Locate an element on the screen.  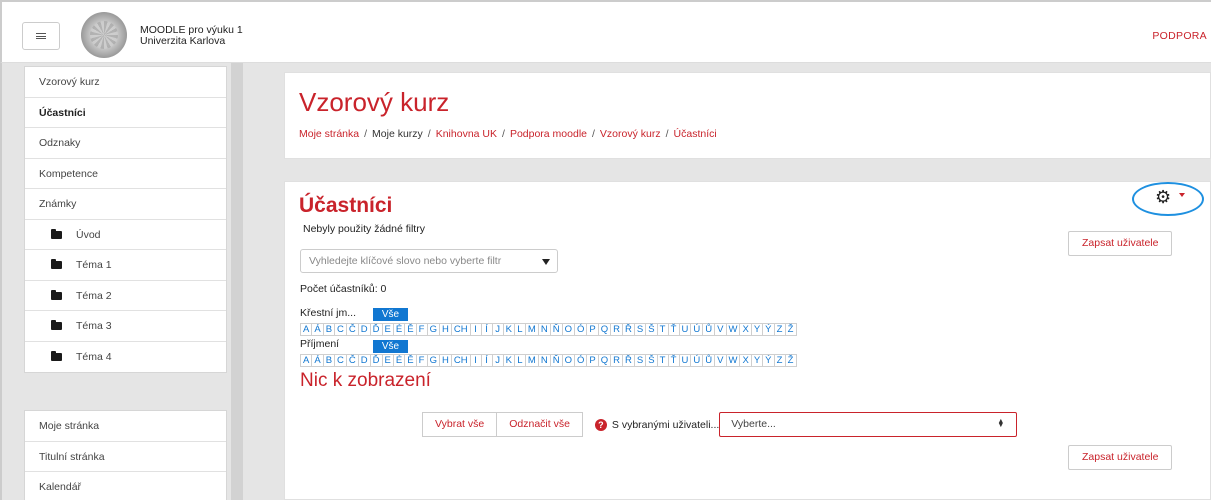
lastname-all-button: Vše is located at coordinates (390, 346).